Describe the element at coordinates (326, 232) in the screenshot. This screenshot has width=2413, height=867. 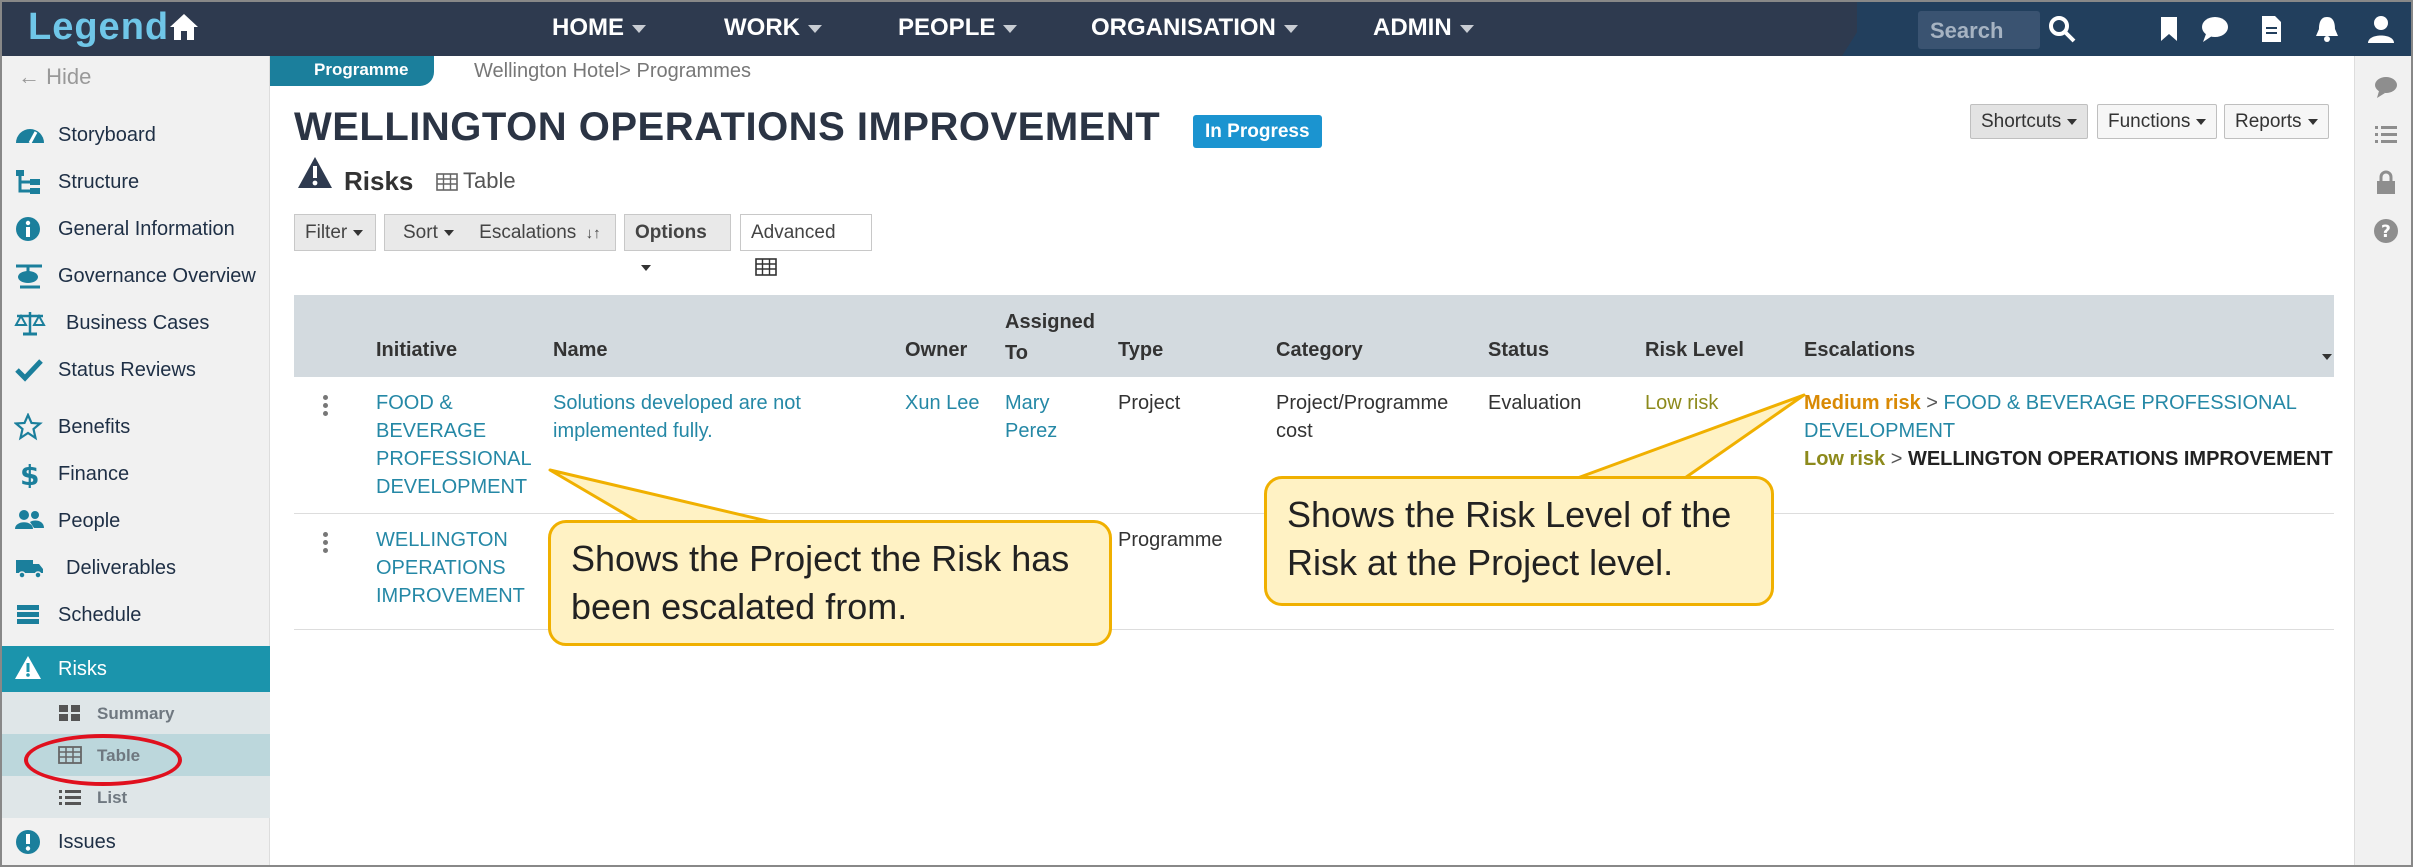
I see `filter-label: Filter` at that location.